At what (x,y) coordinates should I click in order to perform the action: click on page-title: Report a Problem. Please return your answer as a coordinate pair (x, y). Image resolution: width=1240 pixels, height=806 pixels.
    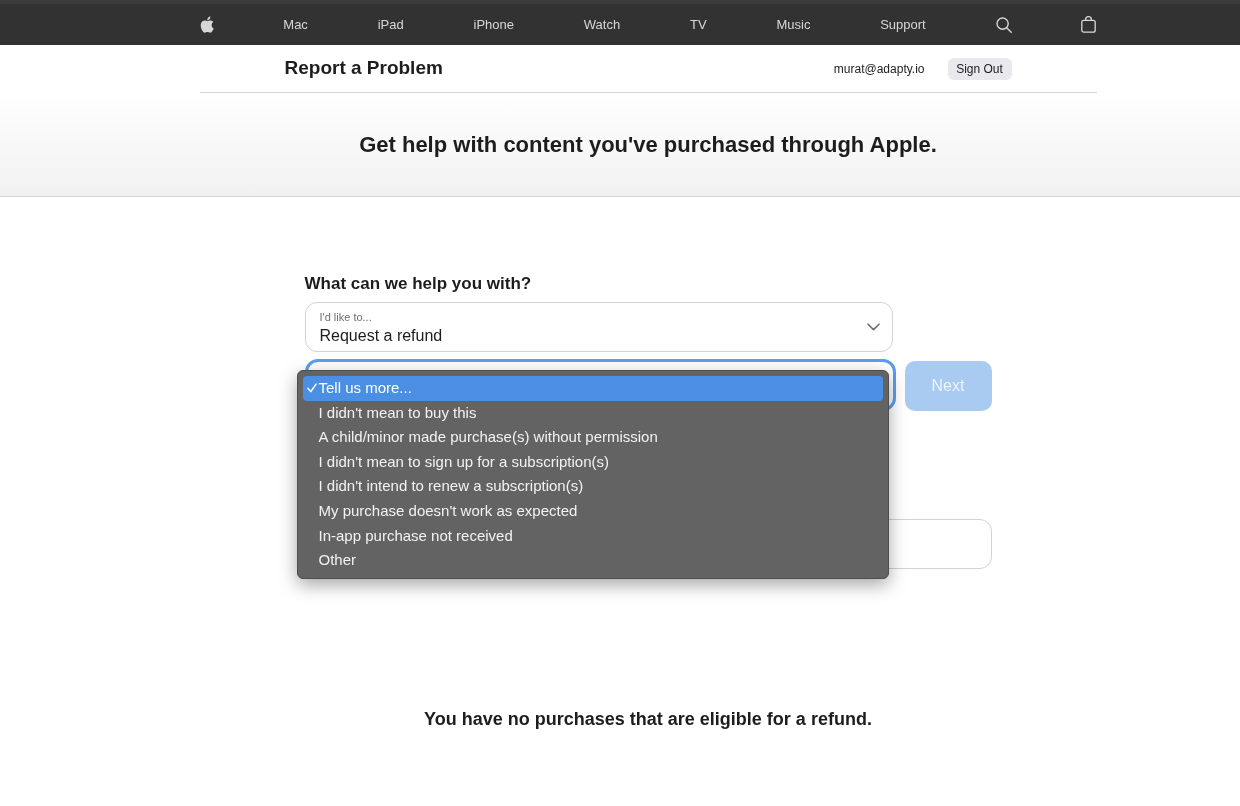
    Looking at the image, I should click on (363, 68).